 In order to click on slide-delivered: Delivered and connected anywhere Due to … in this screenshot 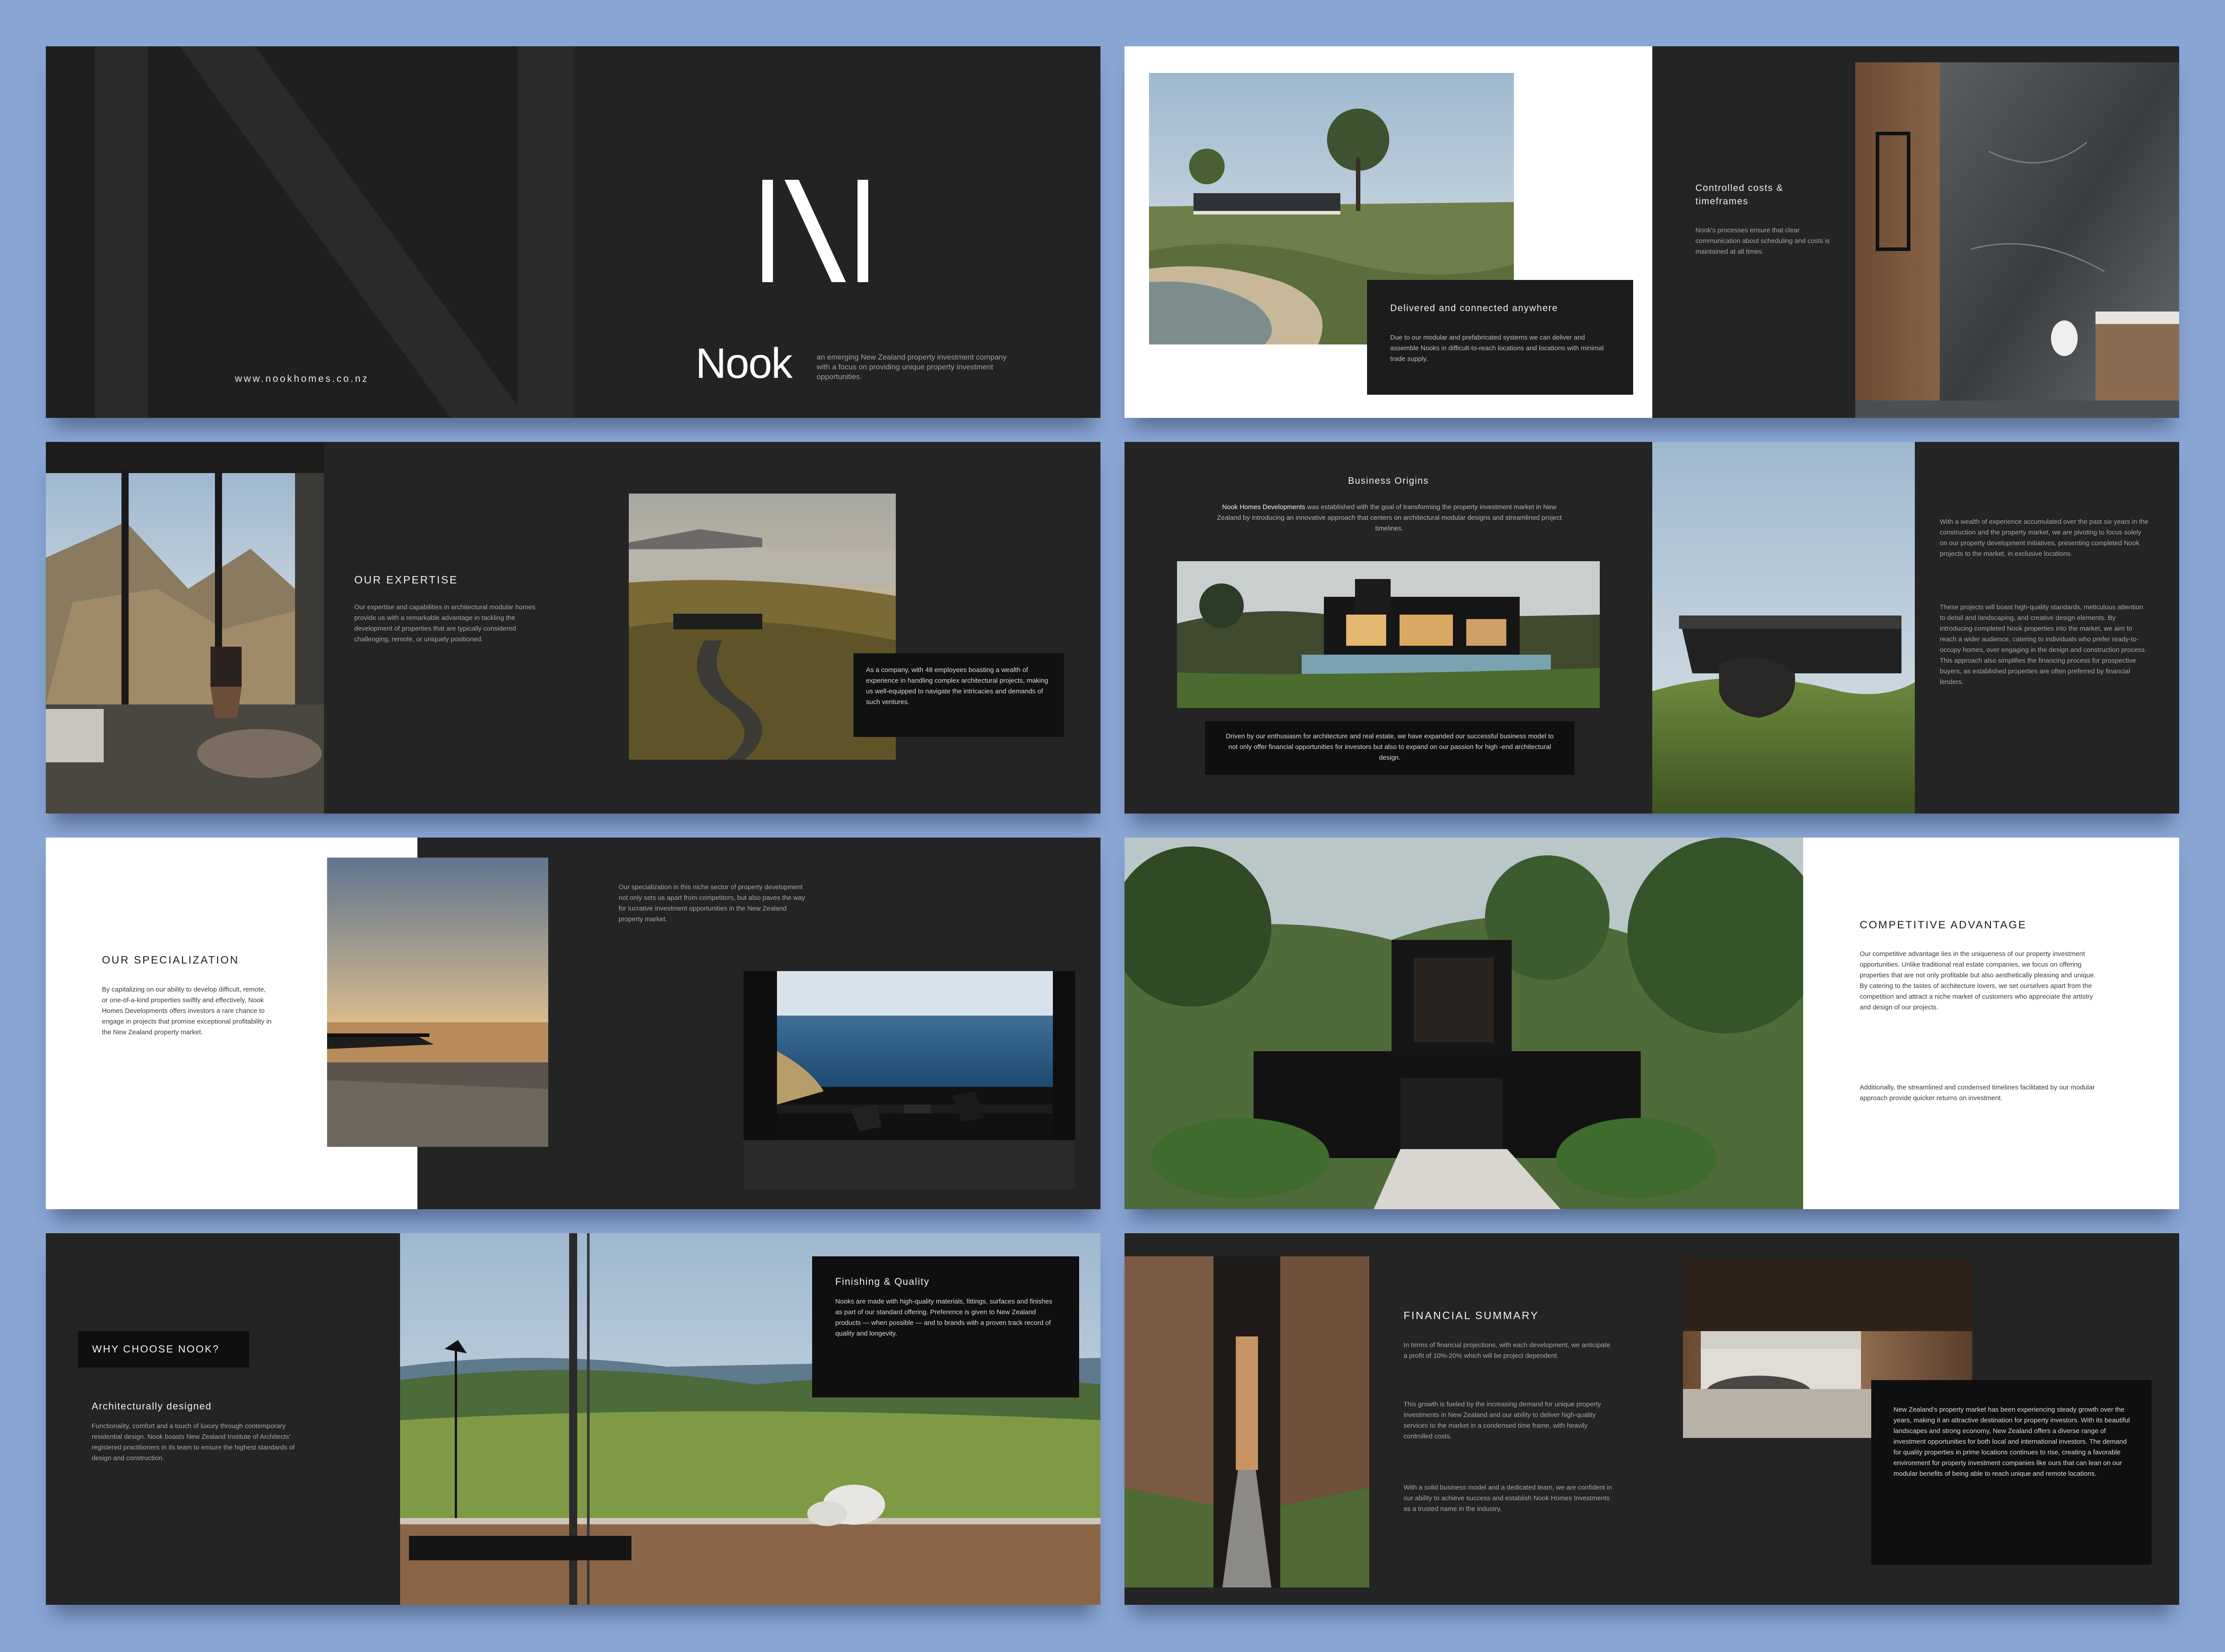, I will do `click(1652, 232)`.